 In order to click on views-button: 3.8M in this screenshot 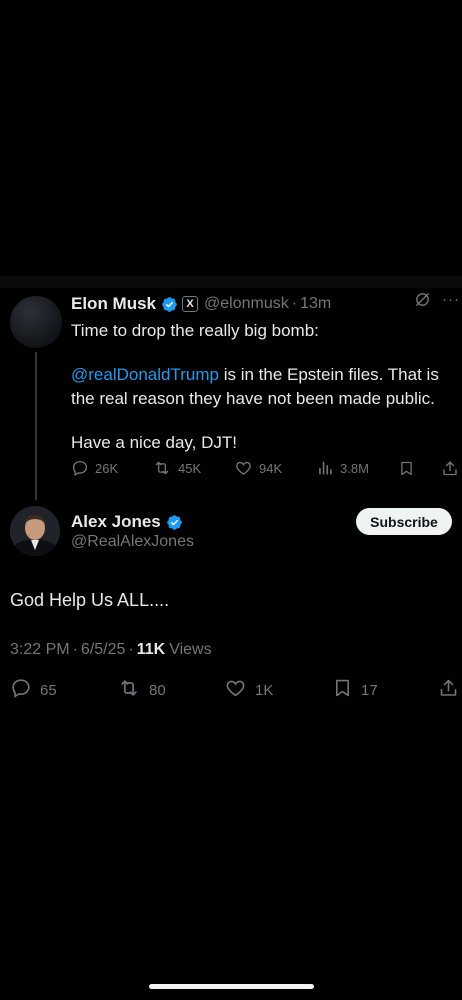, I will do `click(343, 468)`.